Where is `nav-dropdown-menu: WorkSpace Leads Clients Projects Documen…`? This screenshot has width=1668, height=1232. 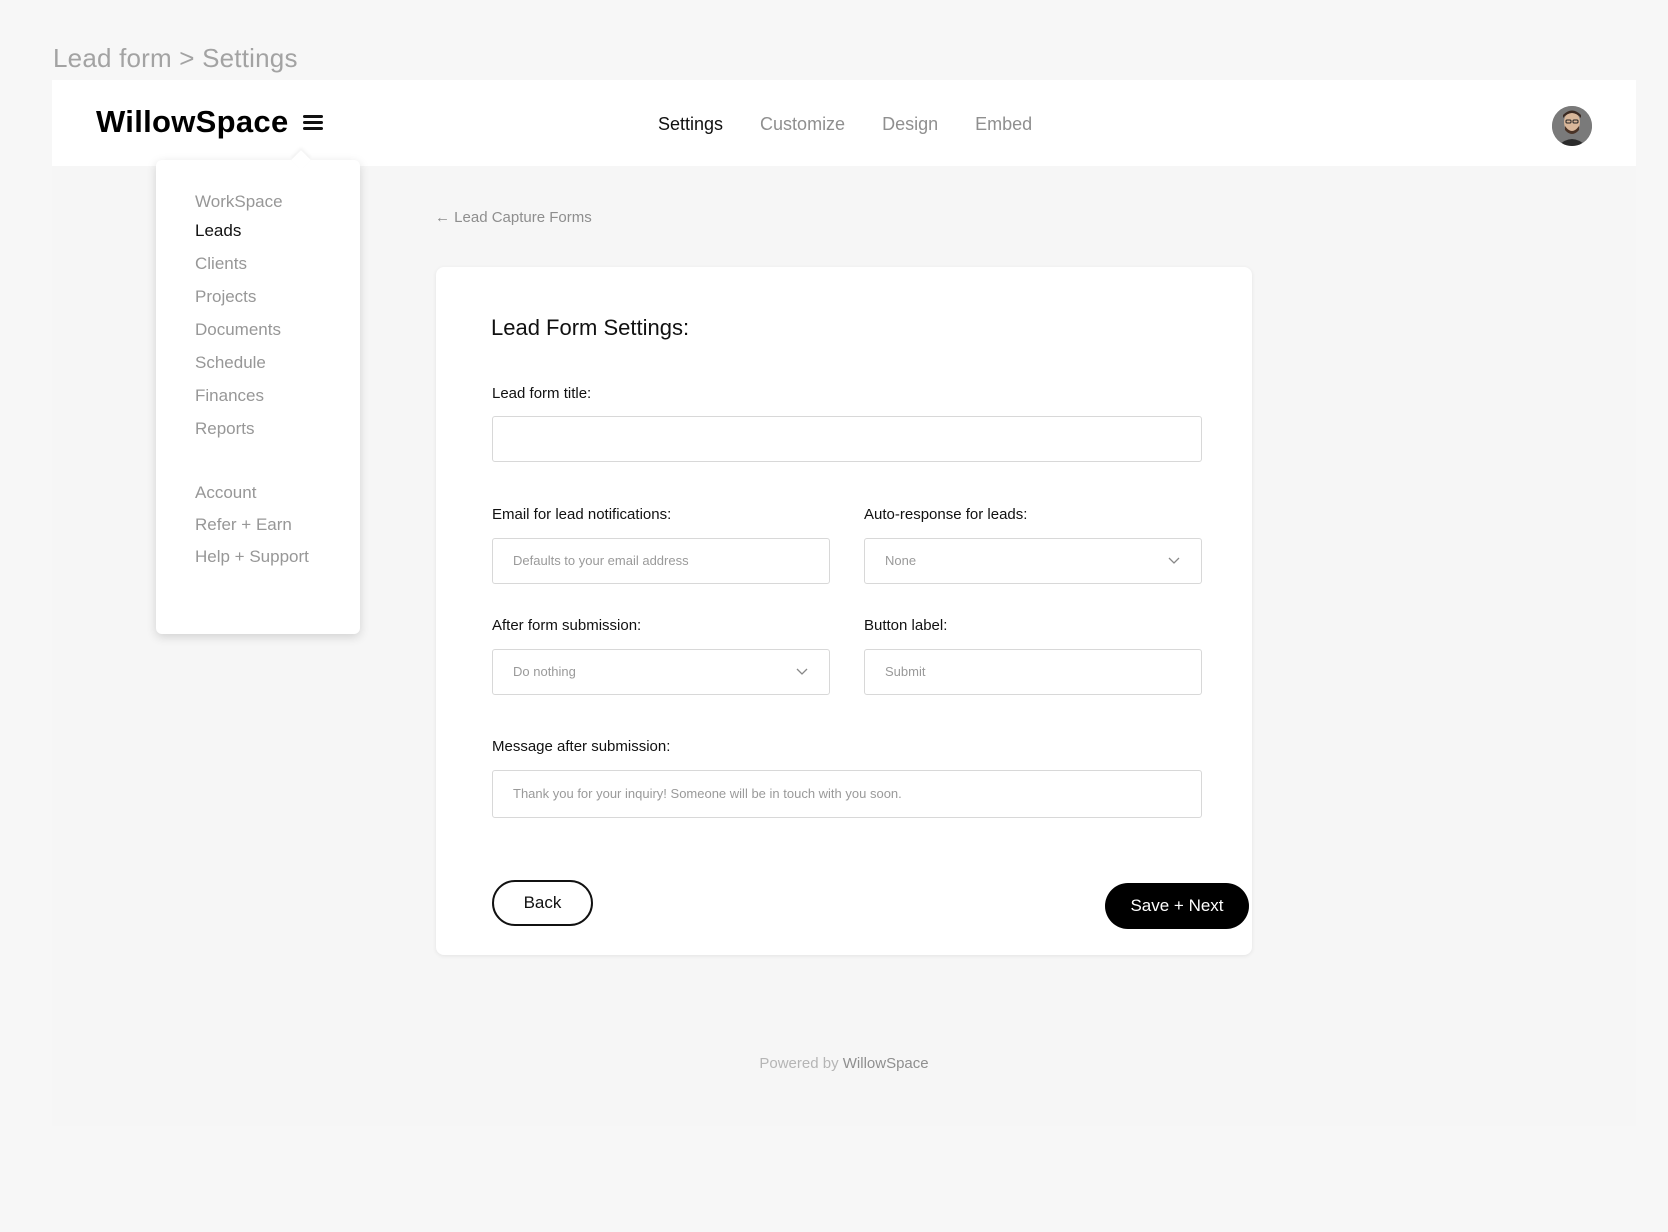 nav-dropdown-menu: WorkSpace Leads Clients Projects Documen… is located at coordinates (258, 397).